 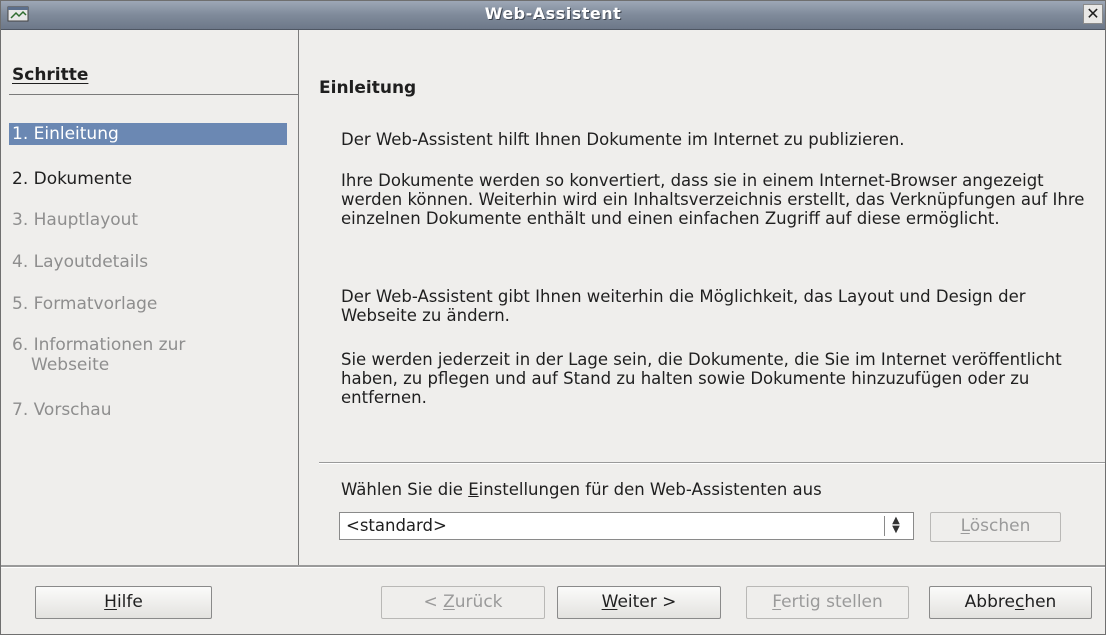 I want to click on step-formatvorlage: 5. Formatvorlage, so click(x=148, y=304).